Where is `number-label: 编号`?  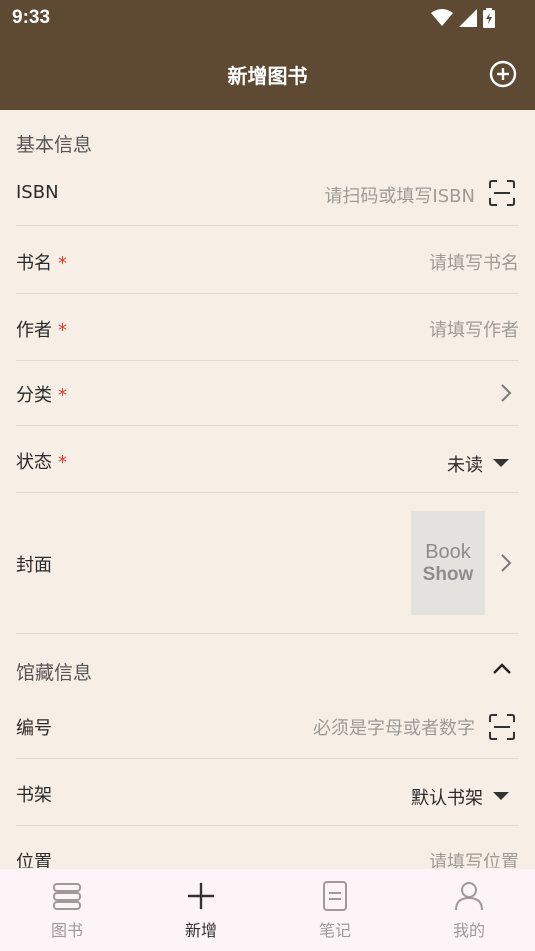 number-label: 编号 is located at coordinates (34, 728).